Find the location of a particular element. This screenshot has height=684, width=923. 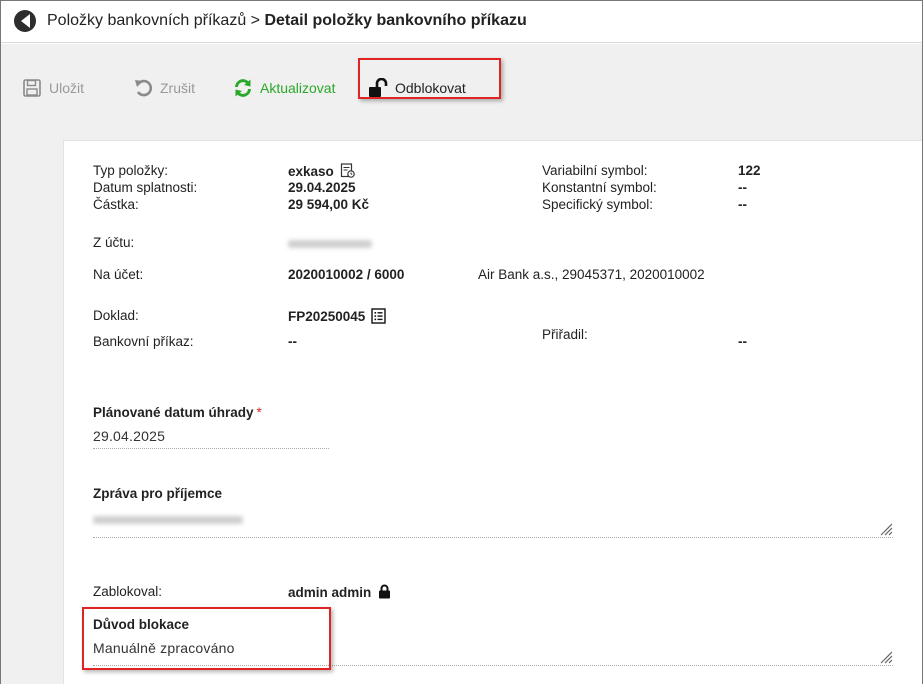

planned-date-label: Plánované datum úhrady * is located at coordinates (177, 412).